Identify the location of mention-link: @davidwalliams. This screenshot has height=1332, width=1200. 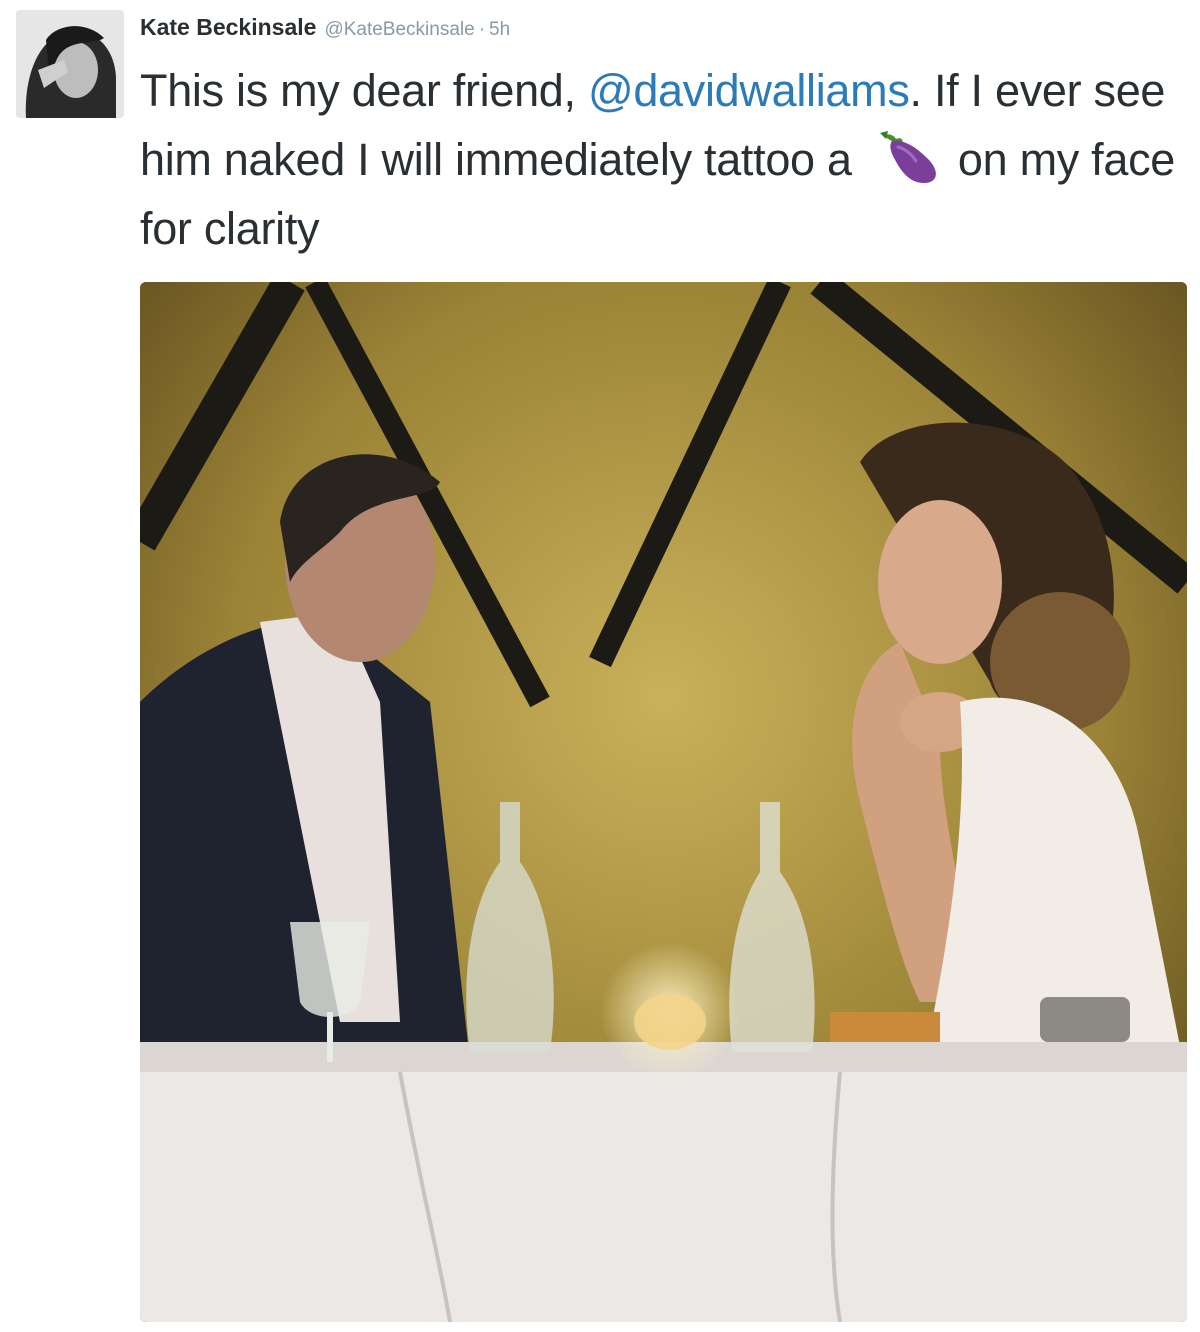
(749, 90).